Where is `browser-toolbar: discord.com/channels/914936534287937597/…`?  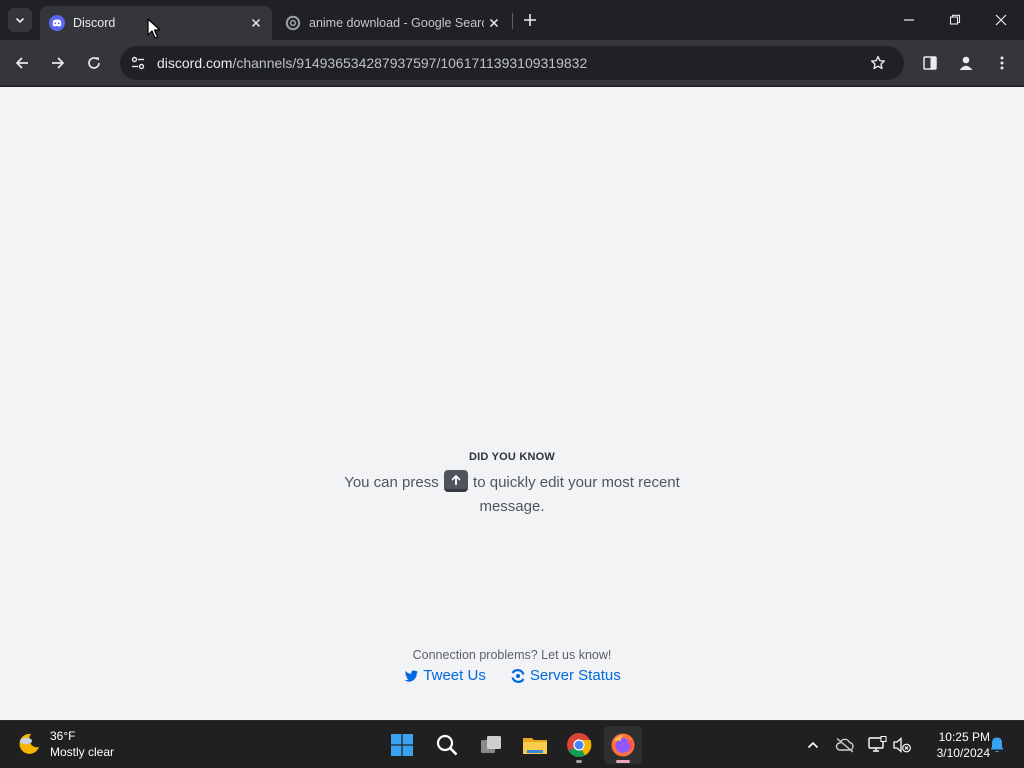
browser-toolbar: discord.com/channels/914936534287937597/… is located at coordinates (512, 63).